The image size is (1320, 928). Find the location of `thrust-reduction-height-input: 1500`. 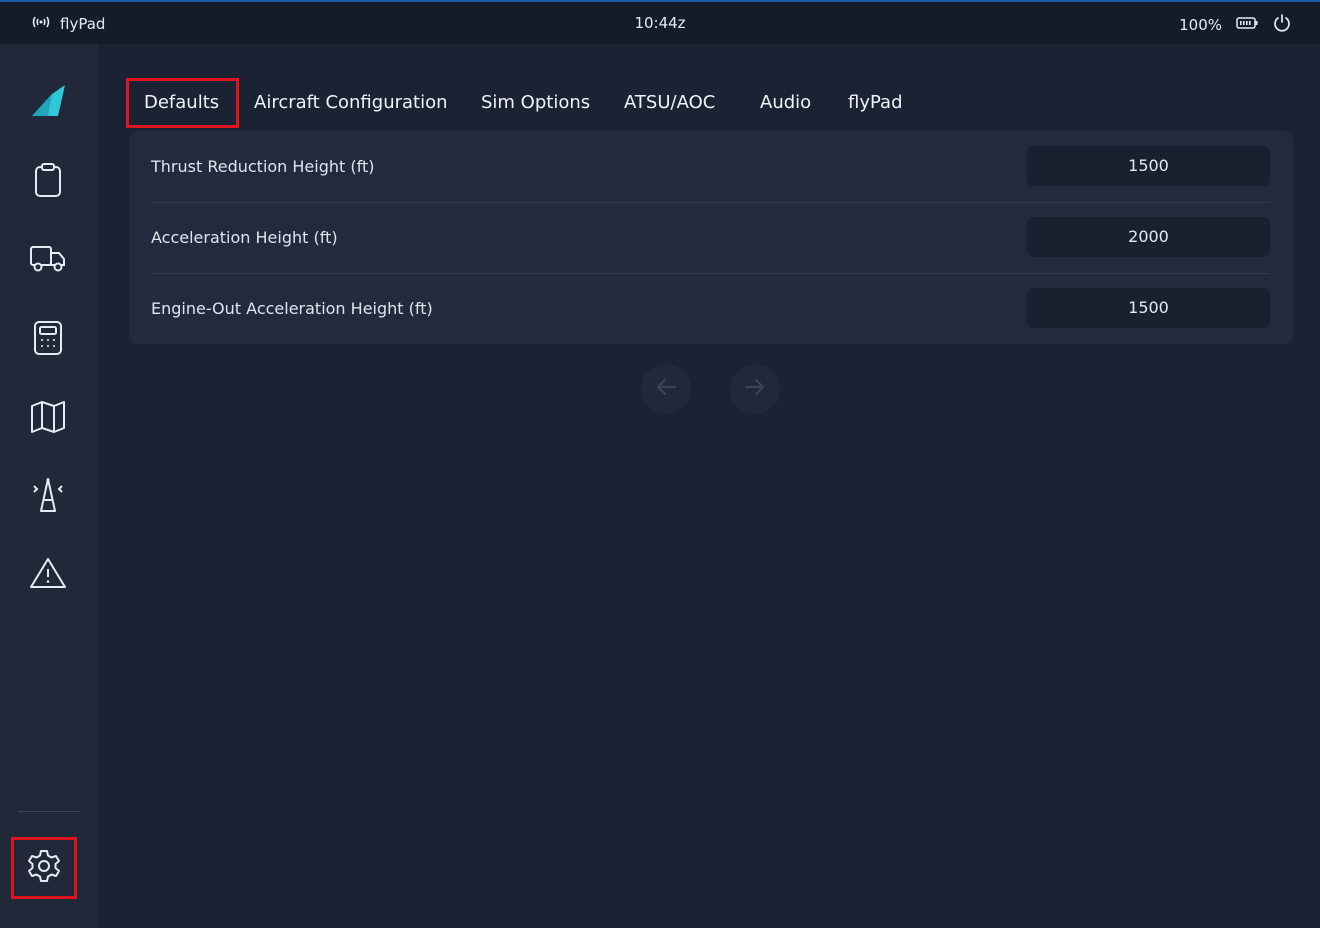

thrust-reduction-height-input: 1500 is located at coordinates (1148, 166).